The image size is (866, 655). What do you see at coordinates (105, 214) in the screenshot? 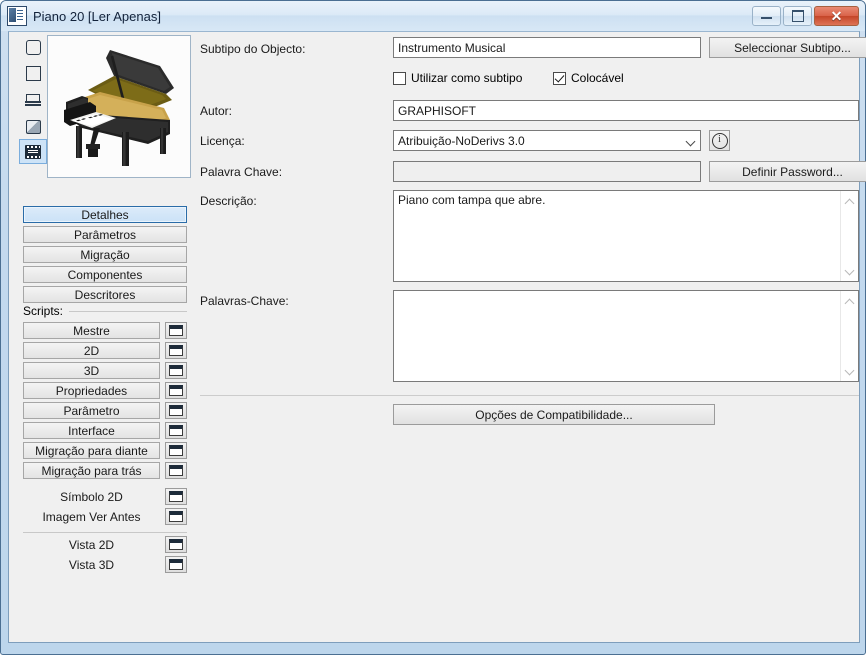
I see `tab-detalhes: Detalhes` at bounding box center [105, 214].